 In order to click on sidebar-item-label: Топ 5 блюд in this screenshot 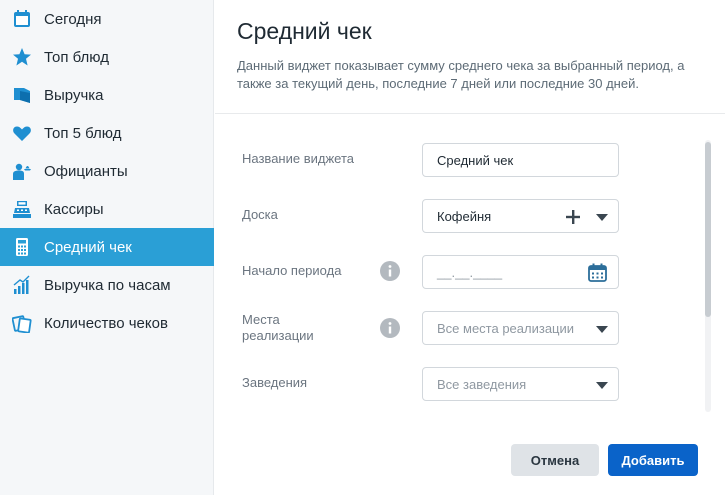, I will do `click(83, 133)`.